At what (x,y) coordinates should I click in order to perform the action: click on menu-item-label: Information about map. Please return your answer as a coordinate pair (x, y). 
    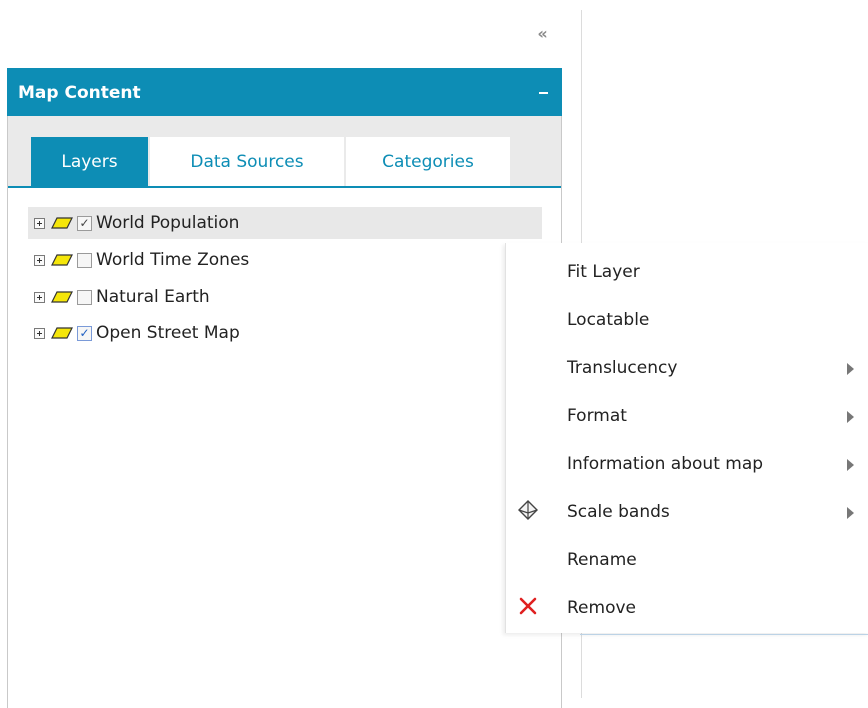
    Looking at the image, I should click on (665, 464).